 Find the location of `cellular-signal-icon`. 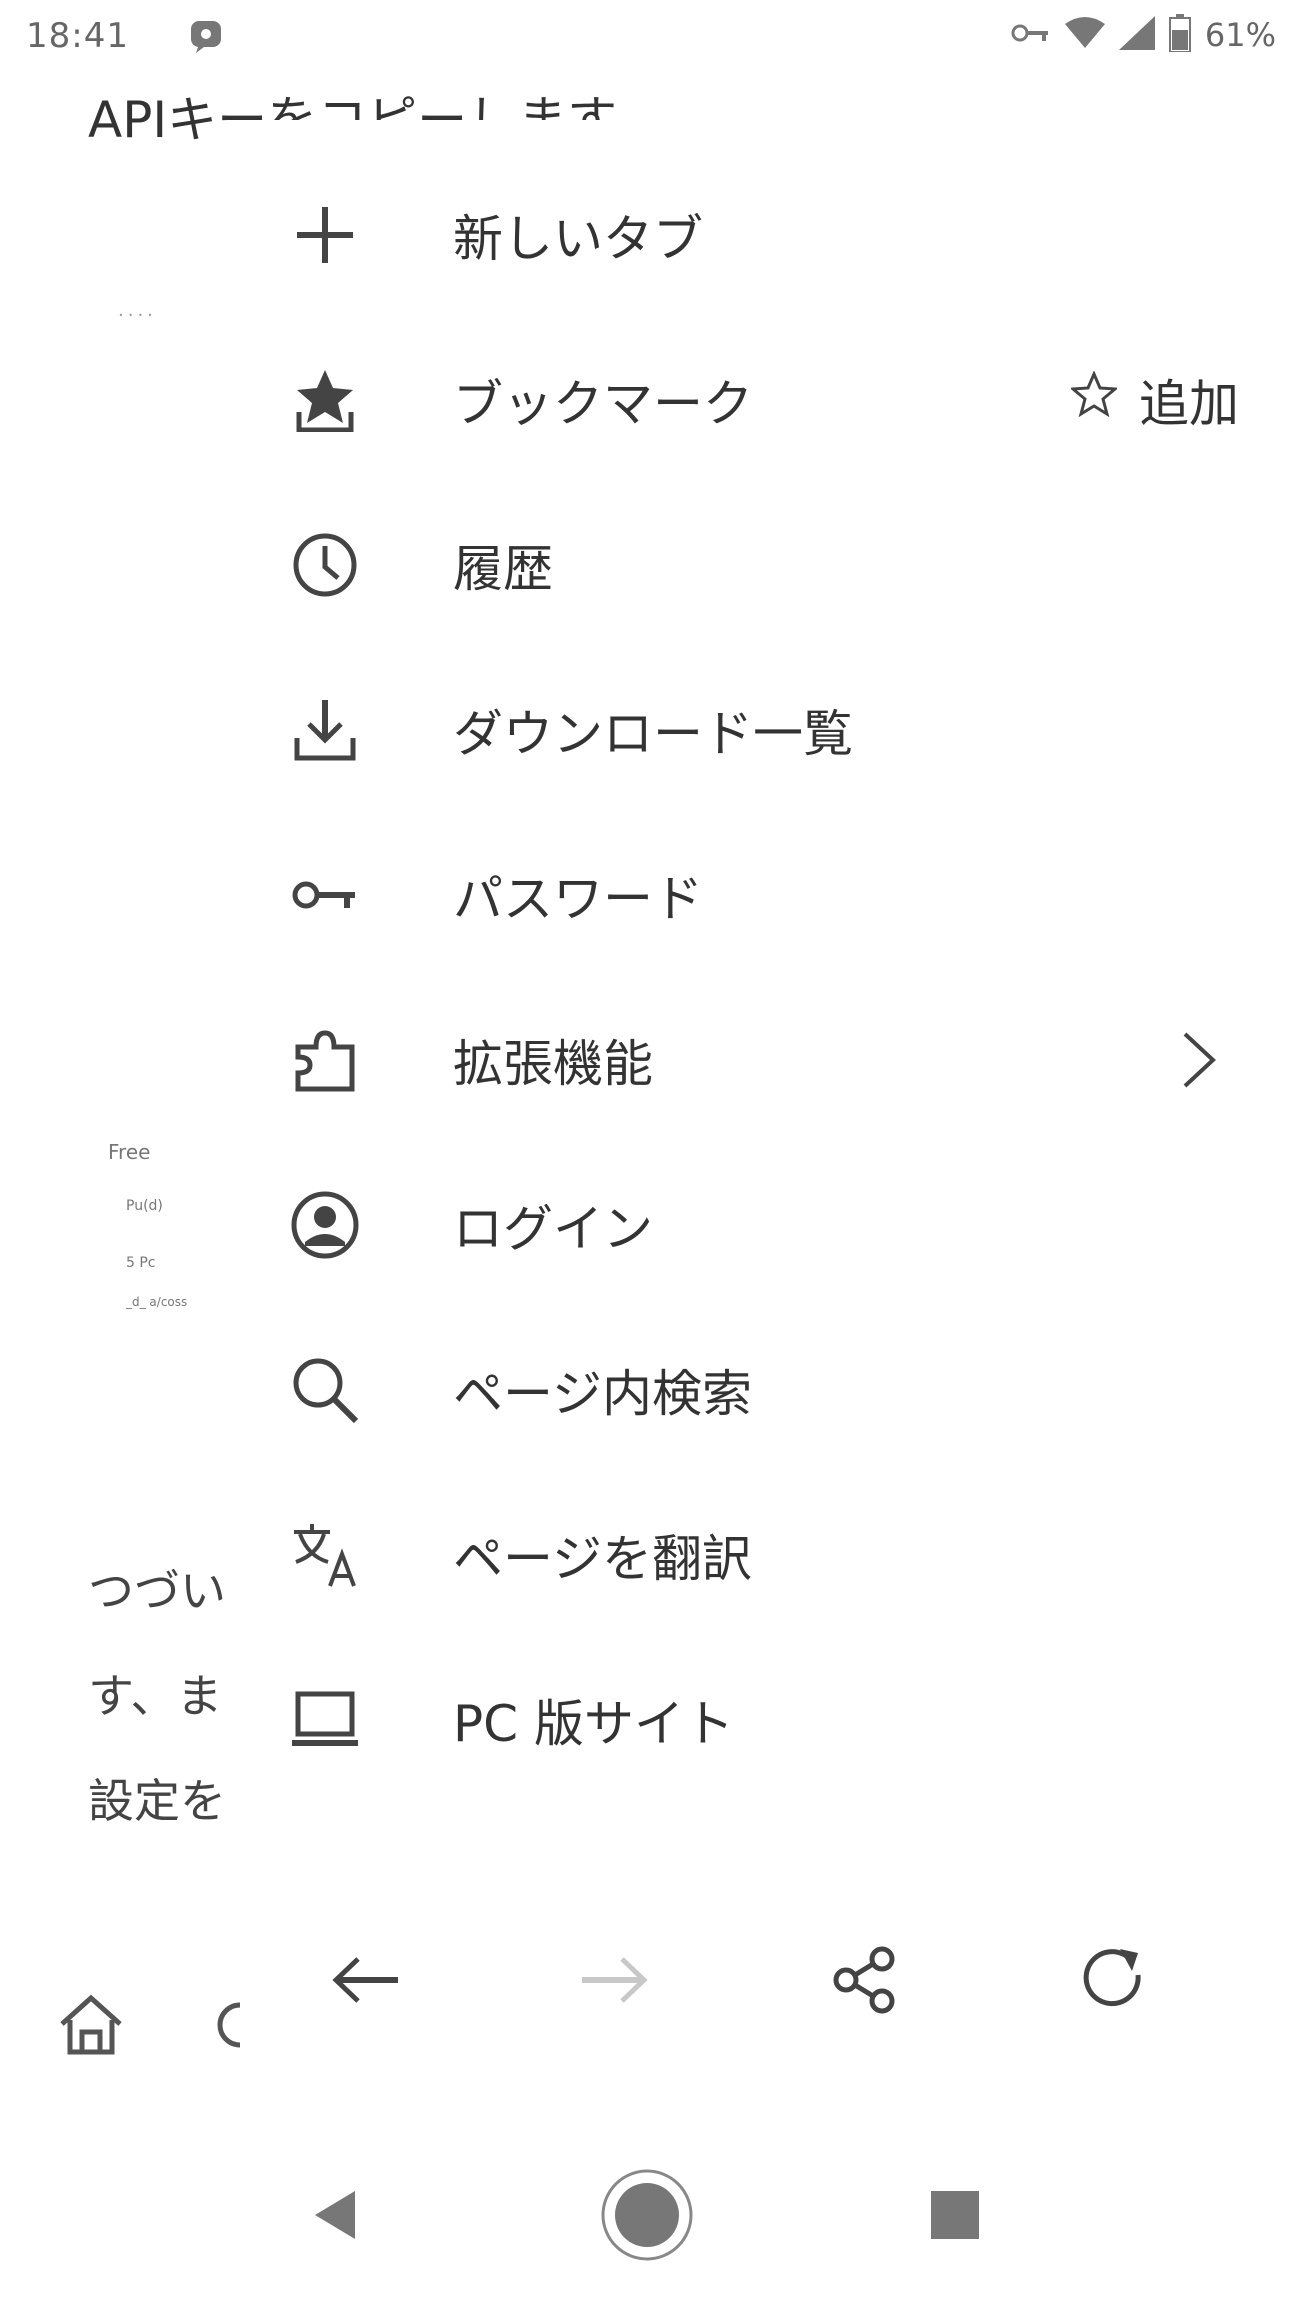

cellular-signal-icon is located at coordinates (1136, 35).